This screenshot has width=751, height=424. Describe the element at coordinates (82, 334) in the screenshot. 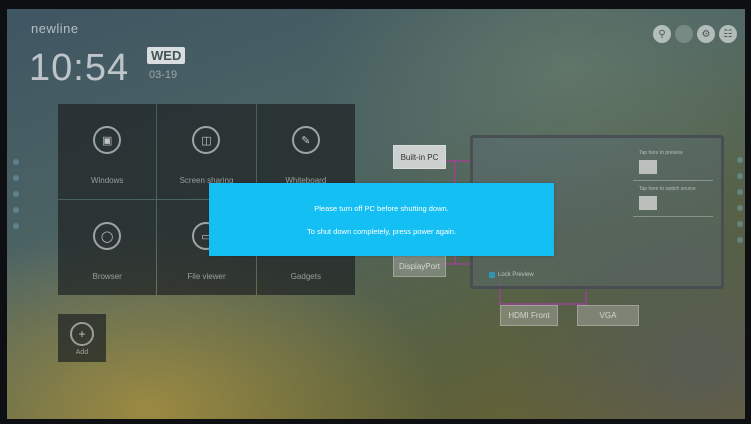

I see `add-icon: +` at that location.